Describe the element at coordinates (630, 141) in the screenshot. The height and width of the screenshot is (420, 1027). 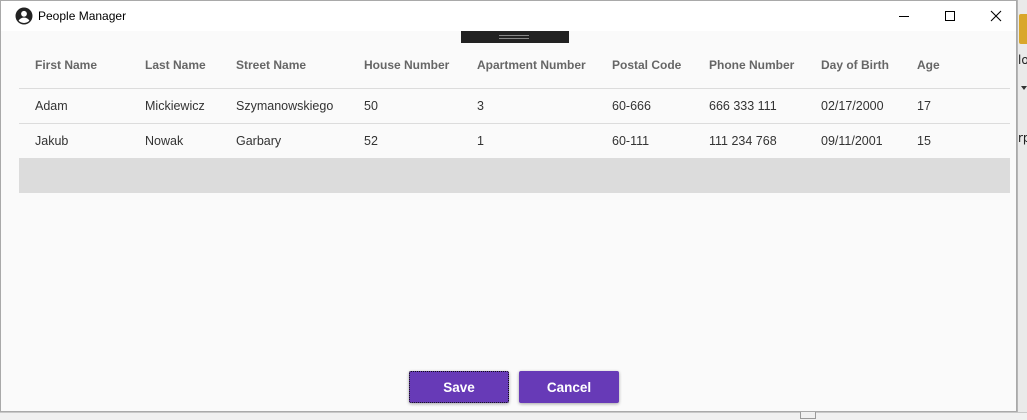
I see `table-cell: 60-111` at that location.